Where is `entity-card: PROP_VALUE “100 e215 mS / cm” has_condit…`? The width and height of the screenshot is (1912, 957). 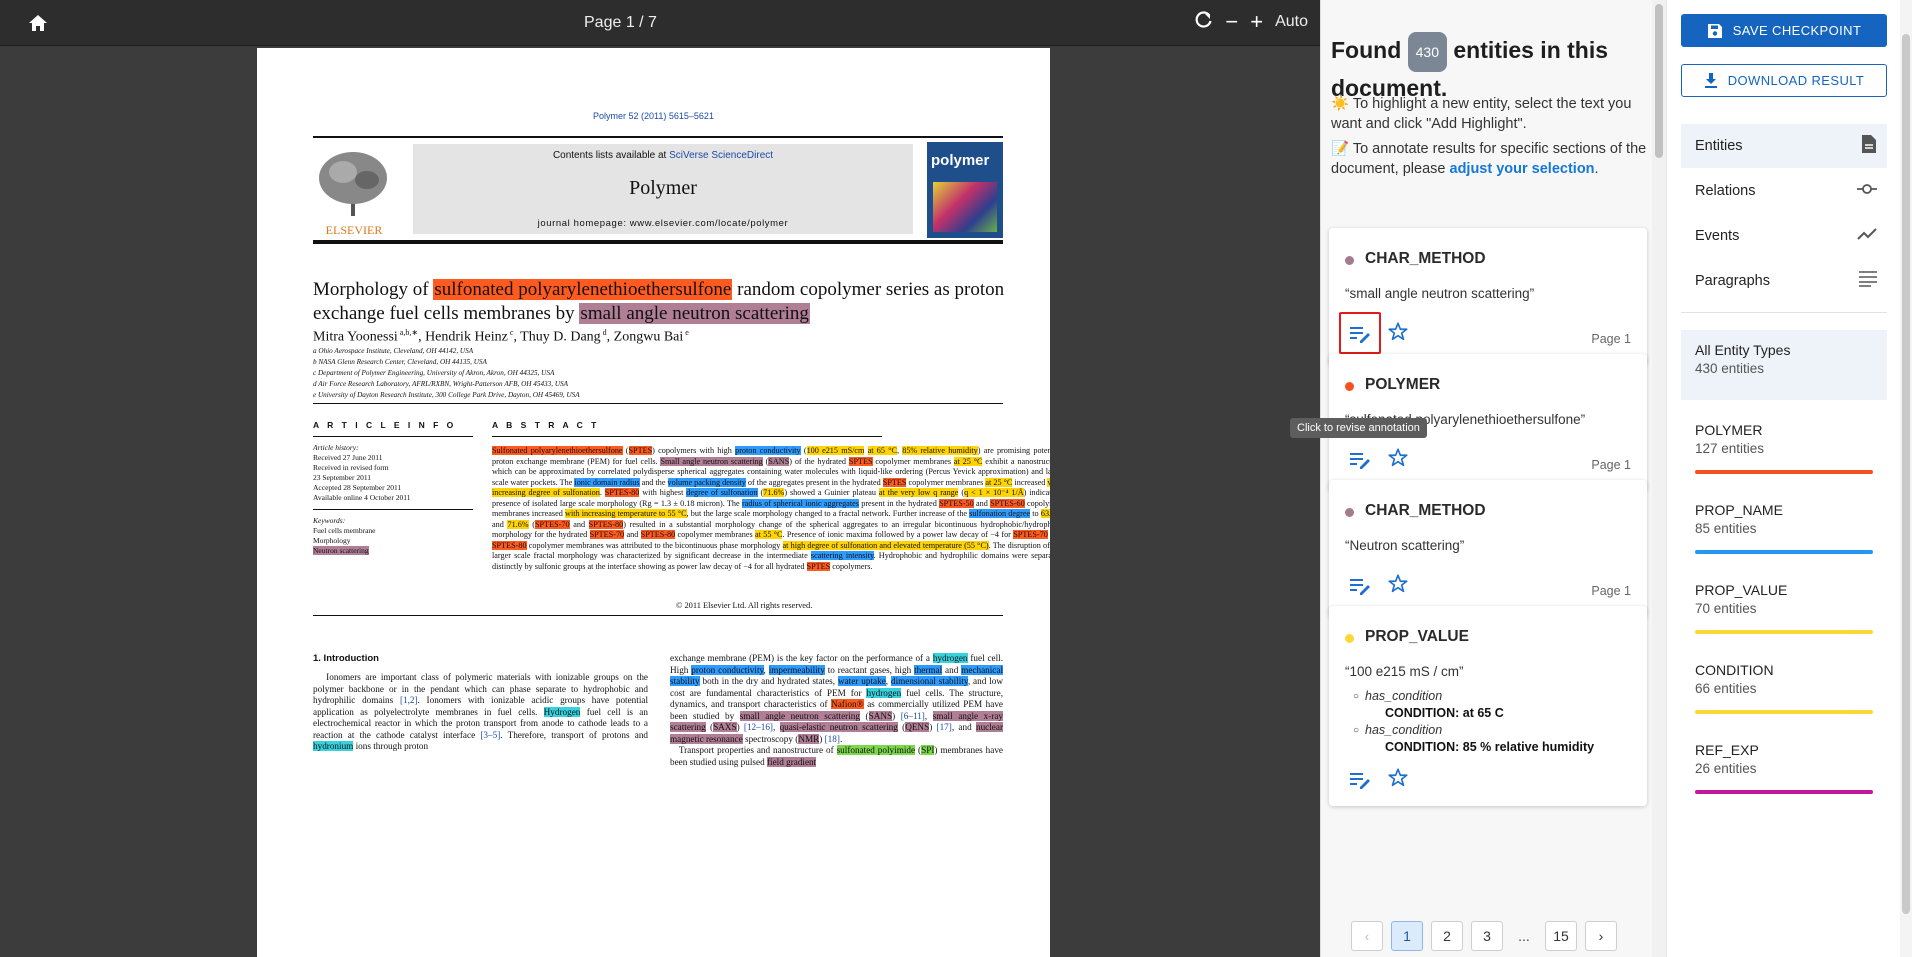 entity-card: PROP_VALUE “100 e215 mS / cm” has_condit… is located at coordinates (1488, 706).